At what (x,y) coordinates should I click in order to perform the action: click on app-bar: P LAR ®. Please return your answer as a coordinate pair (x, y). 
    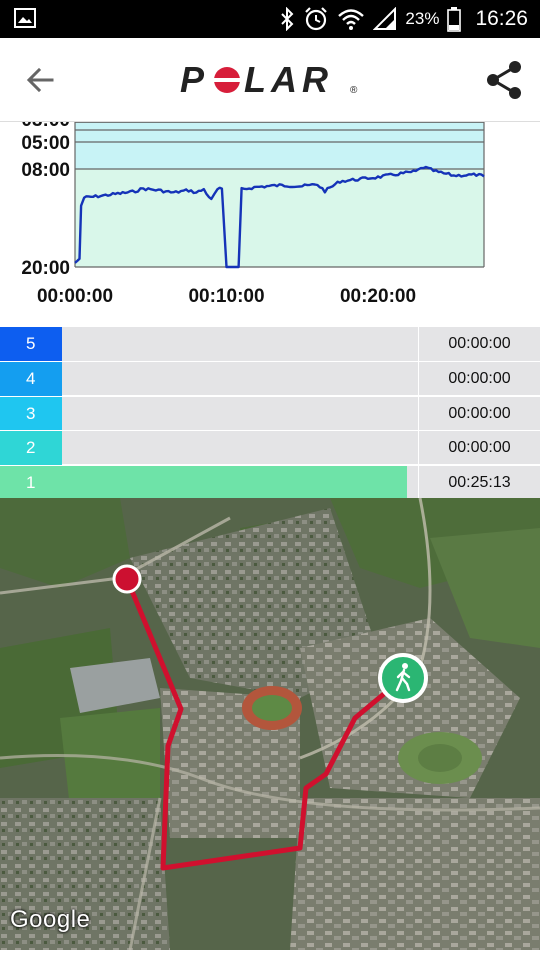
    Looking at the image, I should click on (270, 80).